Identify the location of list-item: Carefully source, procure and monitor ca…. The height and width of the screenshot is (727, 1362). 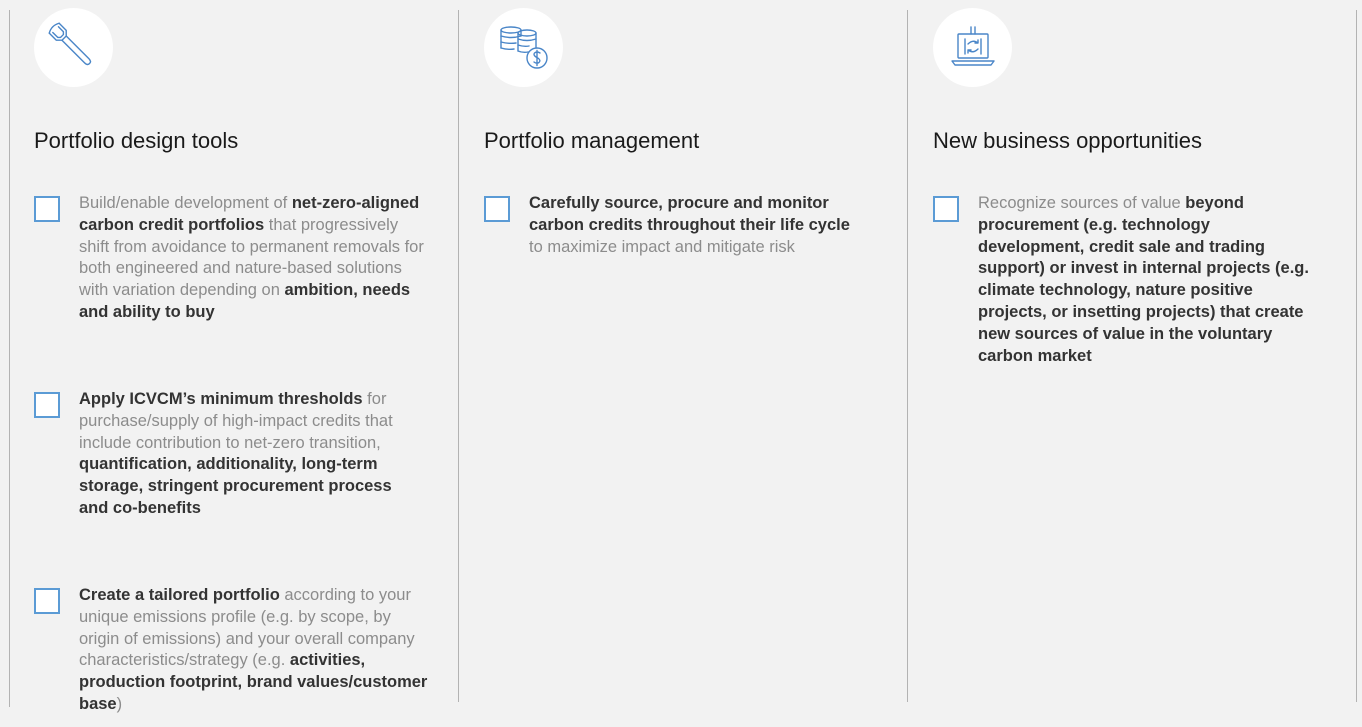
(684, 243).